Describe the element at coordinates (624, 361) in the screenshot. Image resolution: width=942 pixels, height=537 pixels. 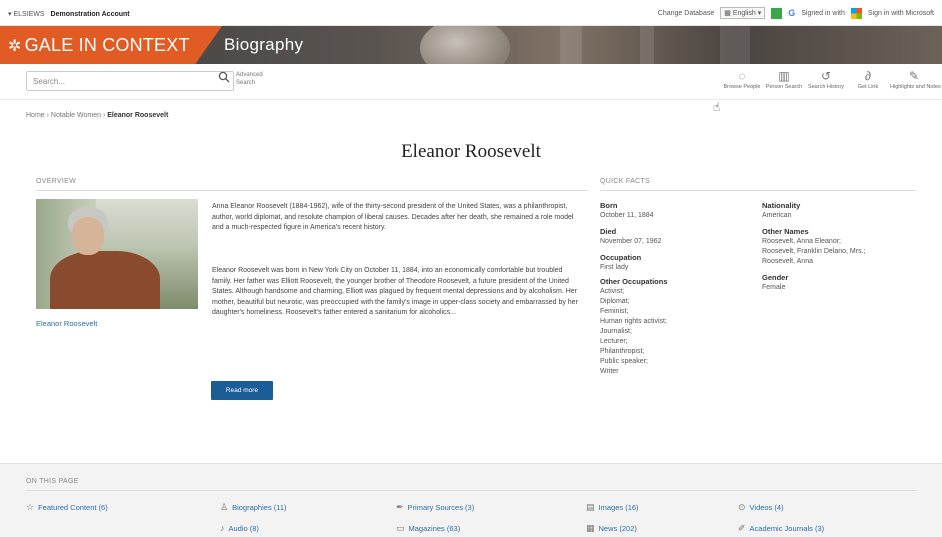
I see `other-occupation-item: Public speaker;` at that location.